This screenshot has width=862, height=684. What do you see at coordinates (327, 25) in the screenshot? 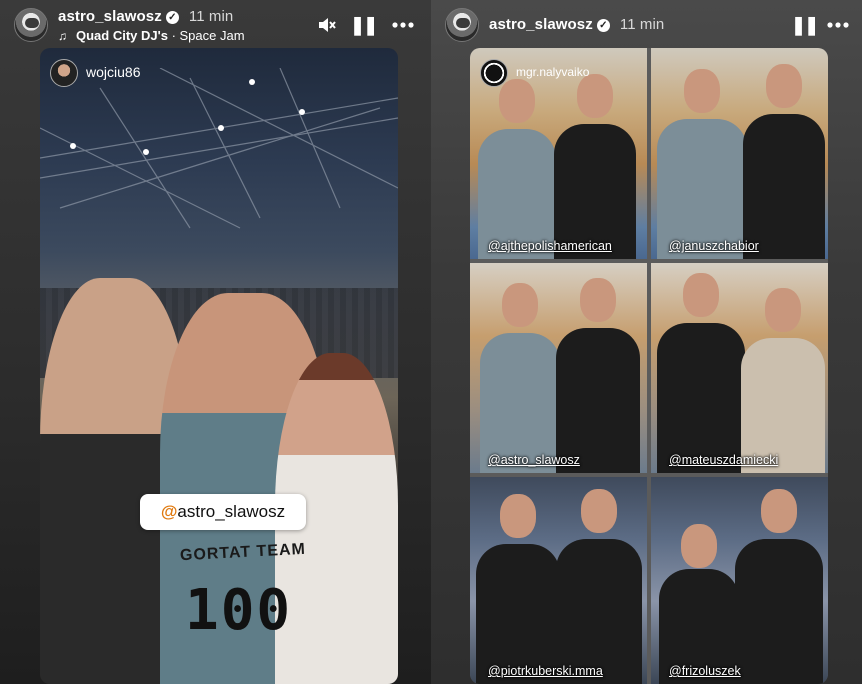
I see `muted-speaker-icon` at bounding box center [327, 25].